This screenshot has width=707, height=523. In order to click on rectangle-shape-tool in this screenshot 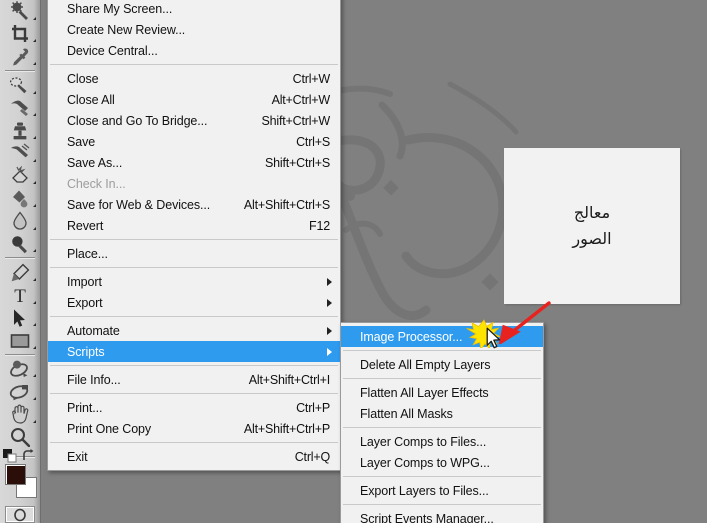, I will do `click(20, 340)`.